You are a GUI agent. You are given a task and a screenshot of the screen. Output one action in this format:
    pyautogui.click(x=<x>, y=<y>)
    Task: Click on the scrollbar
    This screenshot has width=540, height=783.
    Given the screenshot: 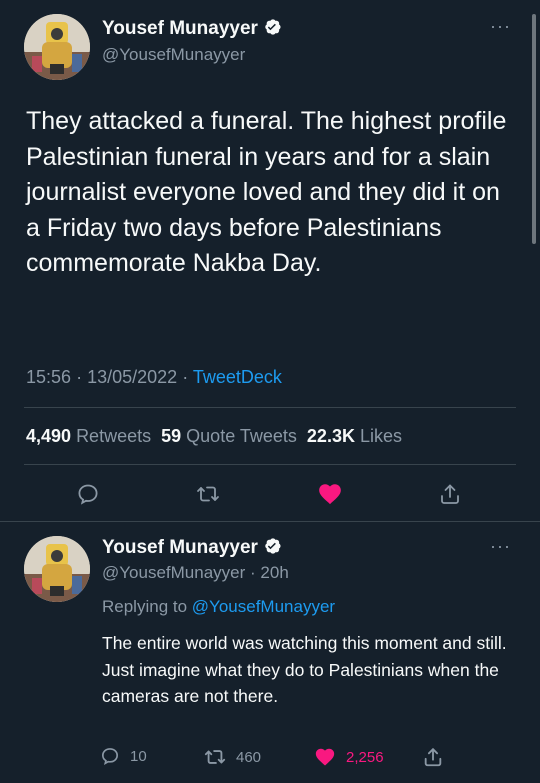 What is the action you would take?
    pyautogui.click(x=534, y=129)
    